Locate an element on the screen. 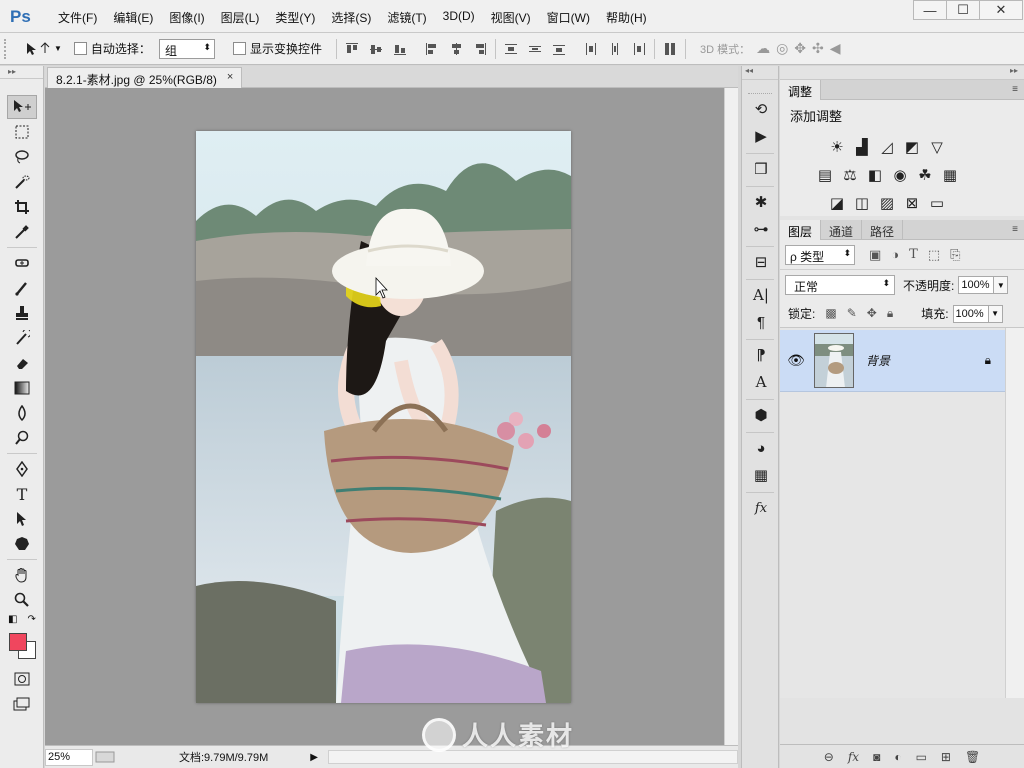 Image resolution: width=1024 pixels, height=768 pixels. filter-shape-icon: ⬚ is located at coordinates (934, 255).